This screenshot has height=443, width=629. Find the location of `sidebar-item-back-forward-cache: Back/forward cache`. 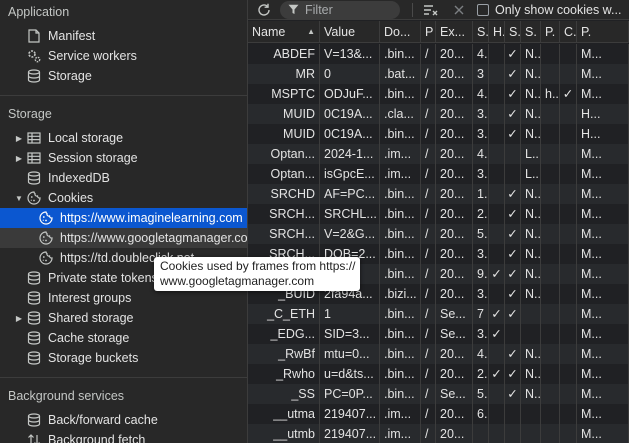

sidebar-item-back-forward-cache: Back/forward cache is located at coordinates (123, 420).